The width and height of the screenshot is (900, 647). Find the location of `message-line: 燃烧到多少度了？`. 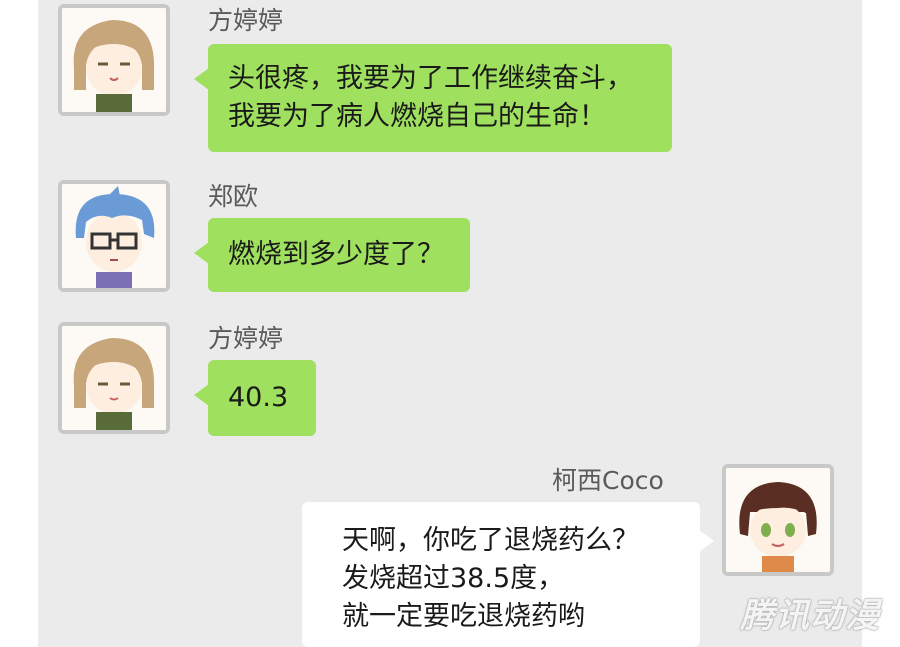

message-line: 燃烧到多少度了？ is located at coordinates (336, 254).